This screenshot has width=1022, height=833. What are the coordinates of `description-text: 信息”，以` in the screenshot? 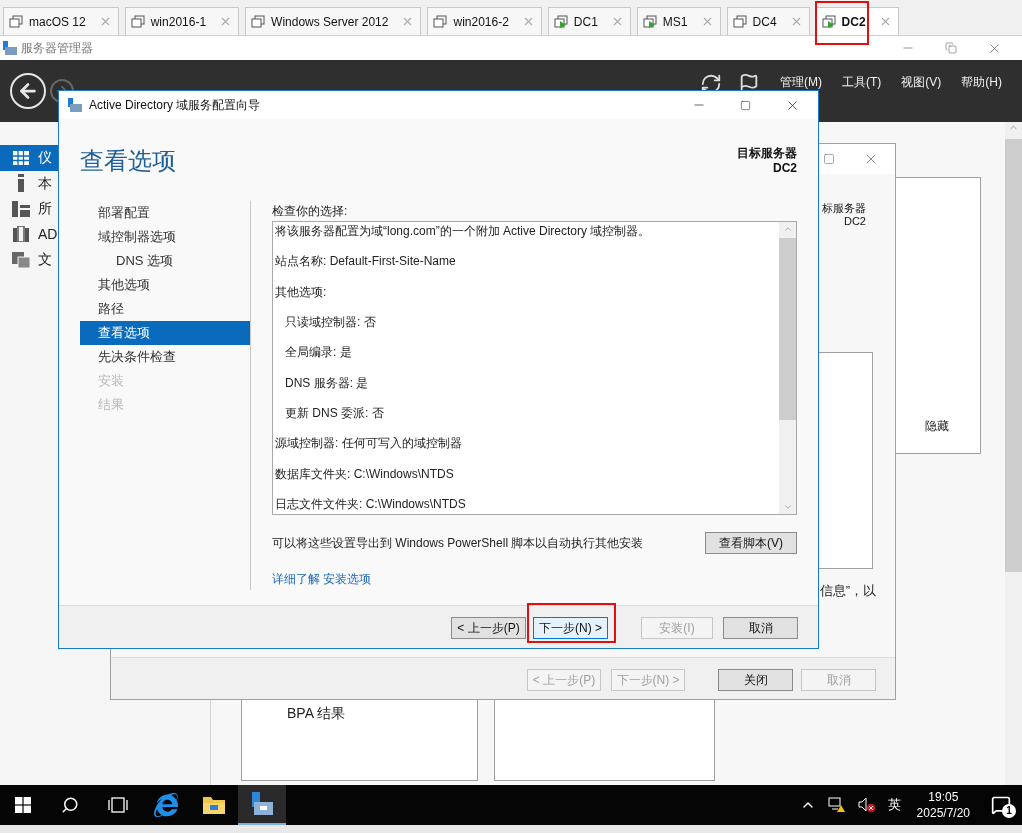 It's located at (847, 591).